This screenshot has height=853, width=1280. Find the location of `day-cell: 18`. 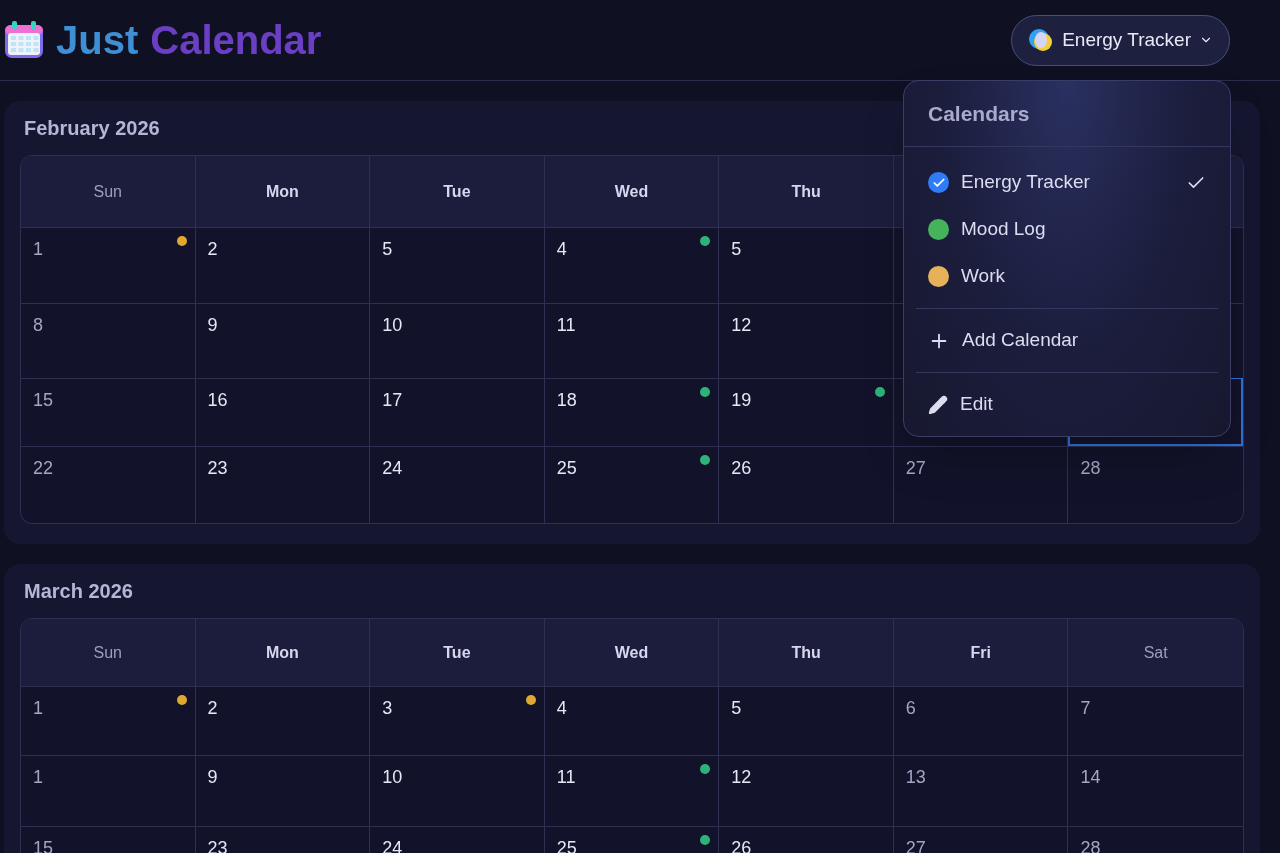

day-cell: 18 is located at coordinates (632, 412).